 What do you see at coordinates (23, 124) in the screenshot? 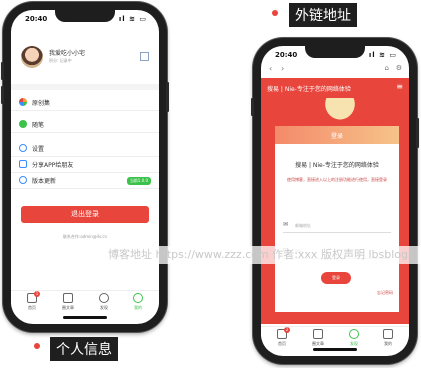
I see `chat-icon` at bounding box center [23, 124].